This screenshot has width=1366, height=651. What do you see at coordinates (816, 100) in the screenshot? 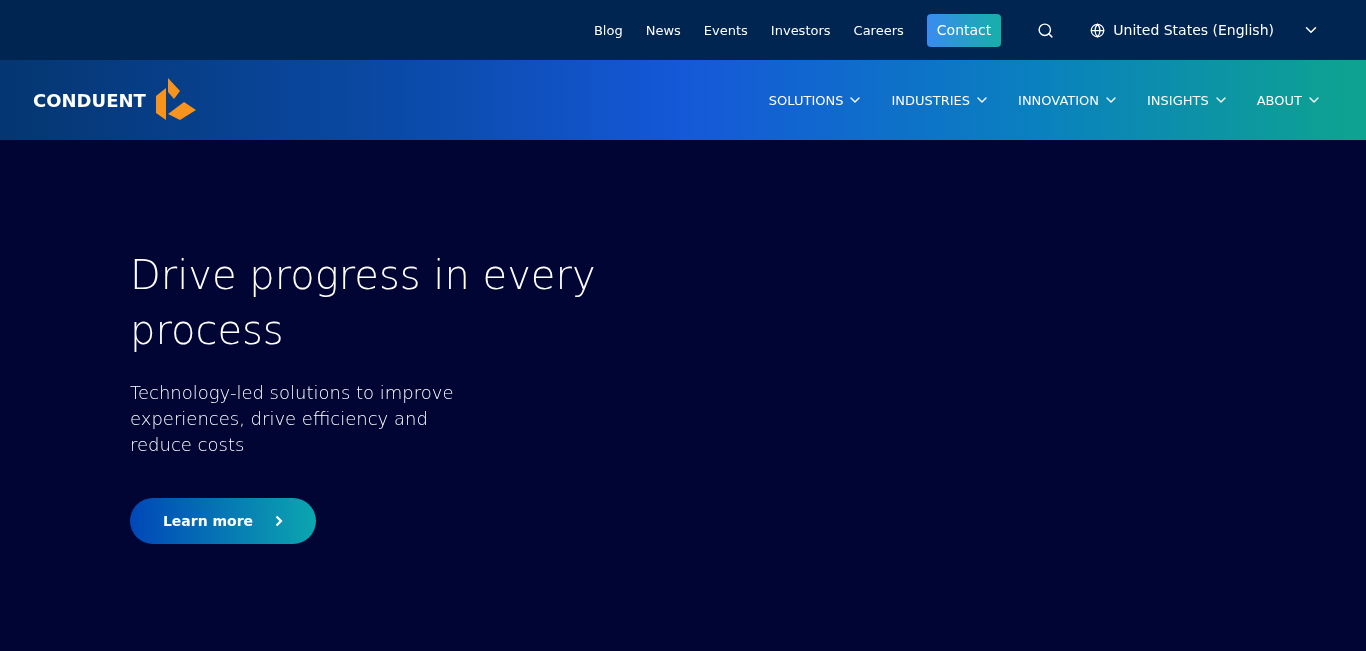
I see `main-nav-item: SOLUTIONS` at bounding box center [816, 100].